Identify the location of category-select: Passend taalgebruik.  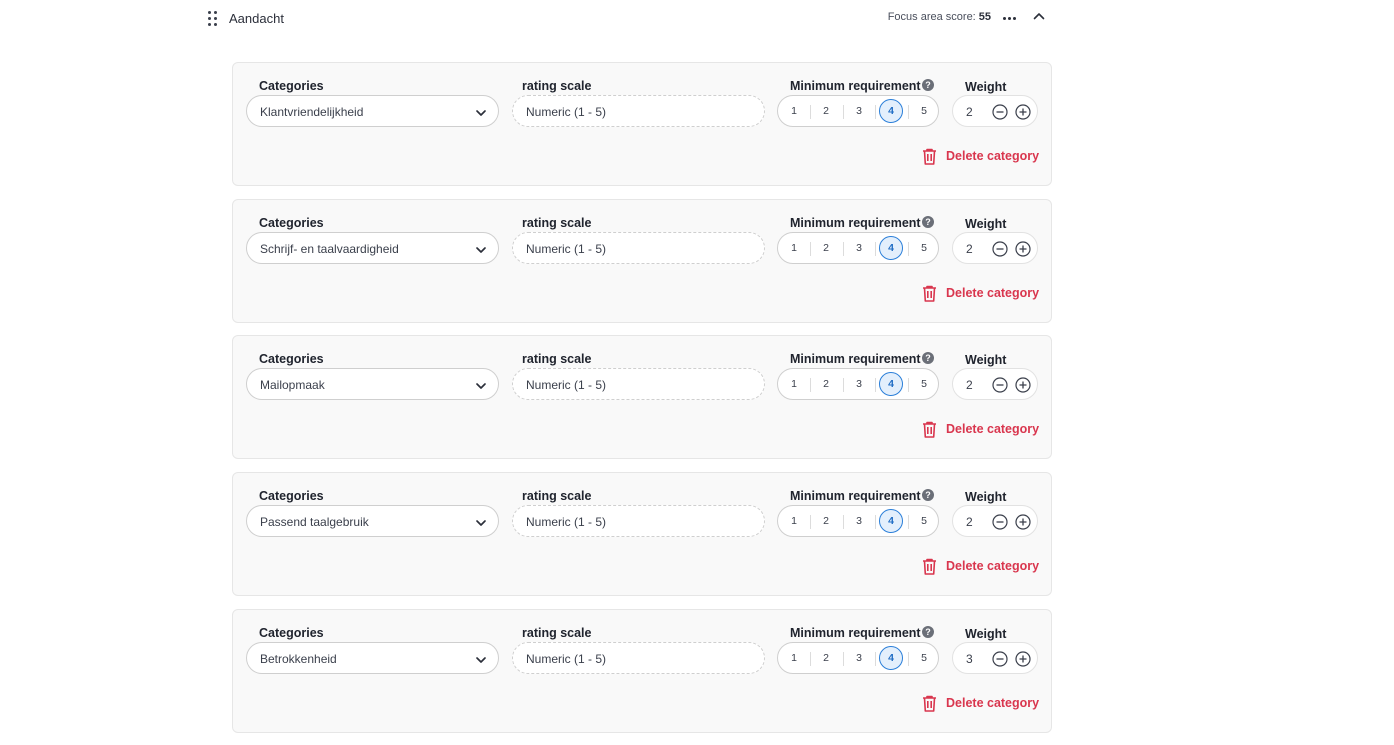
(372, 521).